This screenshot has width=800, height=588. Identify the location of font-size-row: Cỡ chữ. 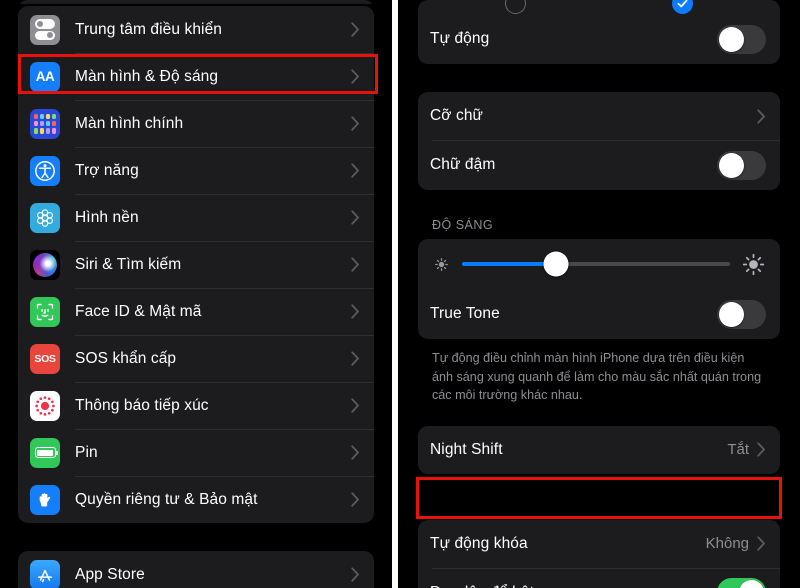
(599, 116).